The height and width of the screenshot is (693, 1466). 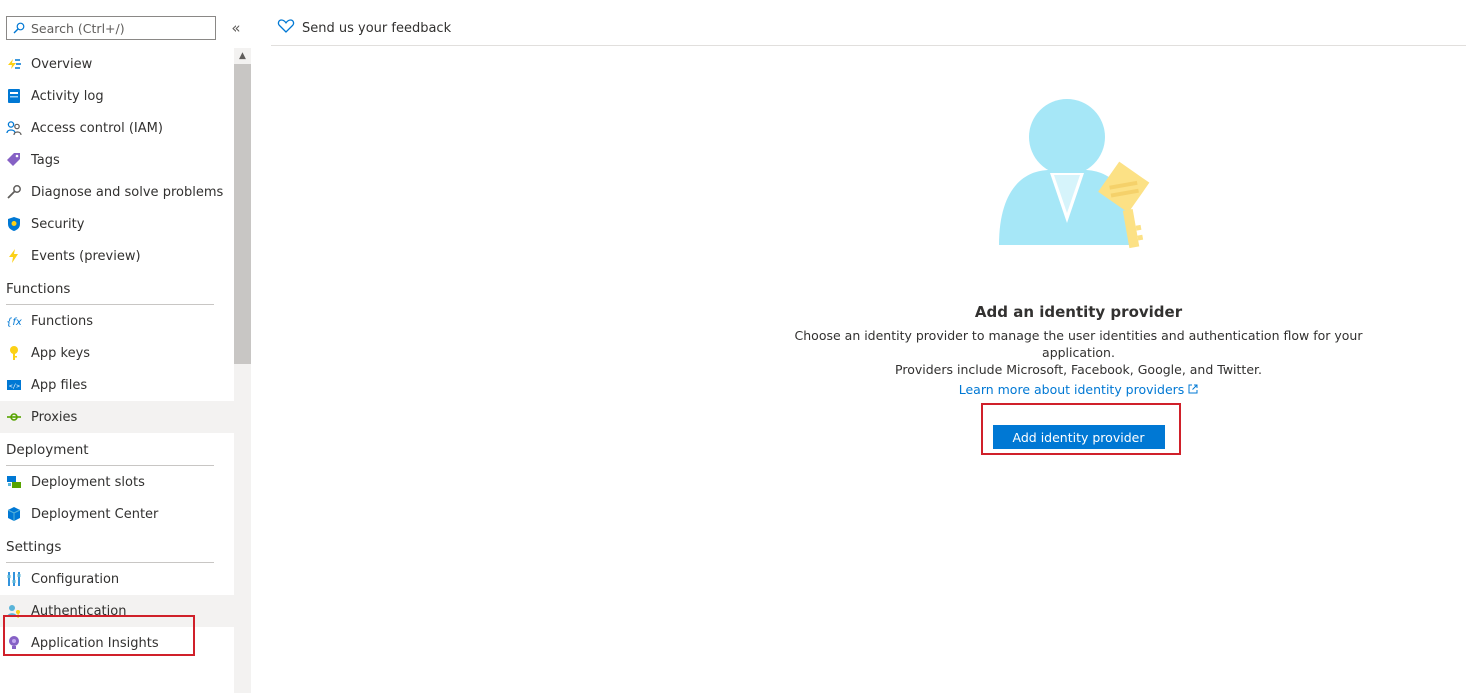 I want to click on app-files-icon: </>, so click(x=14, y=385).